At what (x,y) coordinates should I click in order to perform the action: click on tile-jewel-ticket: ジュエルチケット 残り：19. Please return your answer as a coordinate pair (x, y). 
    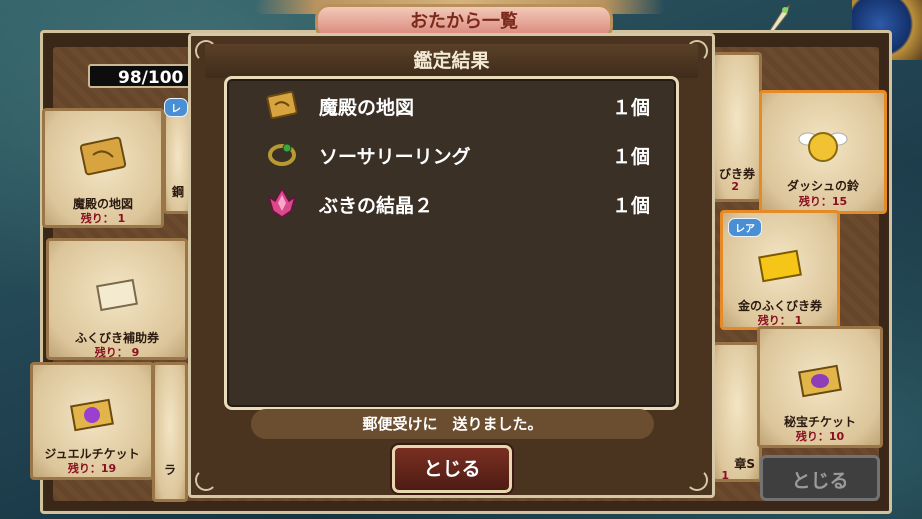
    Looking at the image, I should click on (92, 421).